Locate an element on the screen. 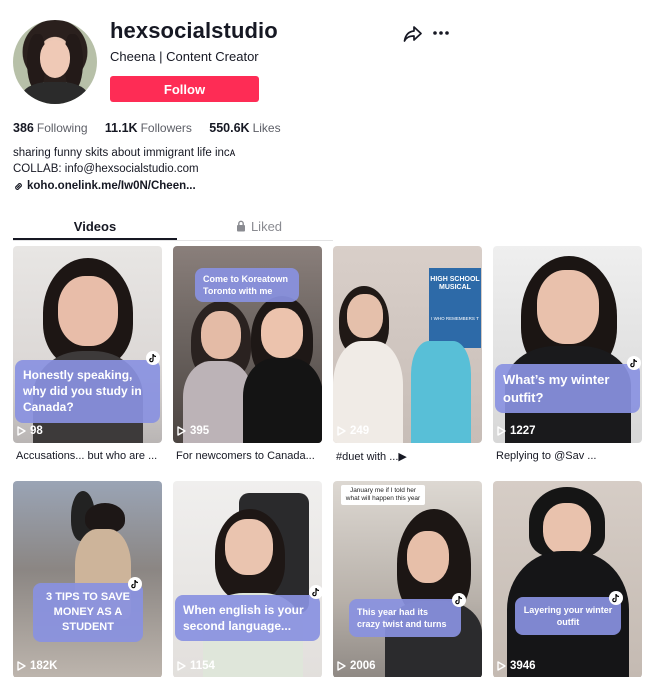  link-icon is located at coordinates (18, 186).